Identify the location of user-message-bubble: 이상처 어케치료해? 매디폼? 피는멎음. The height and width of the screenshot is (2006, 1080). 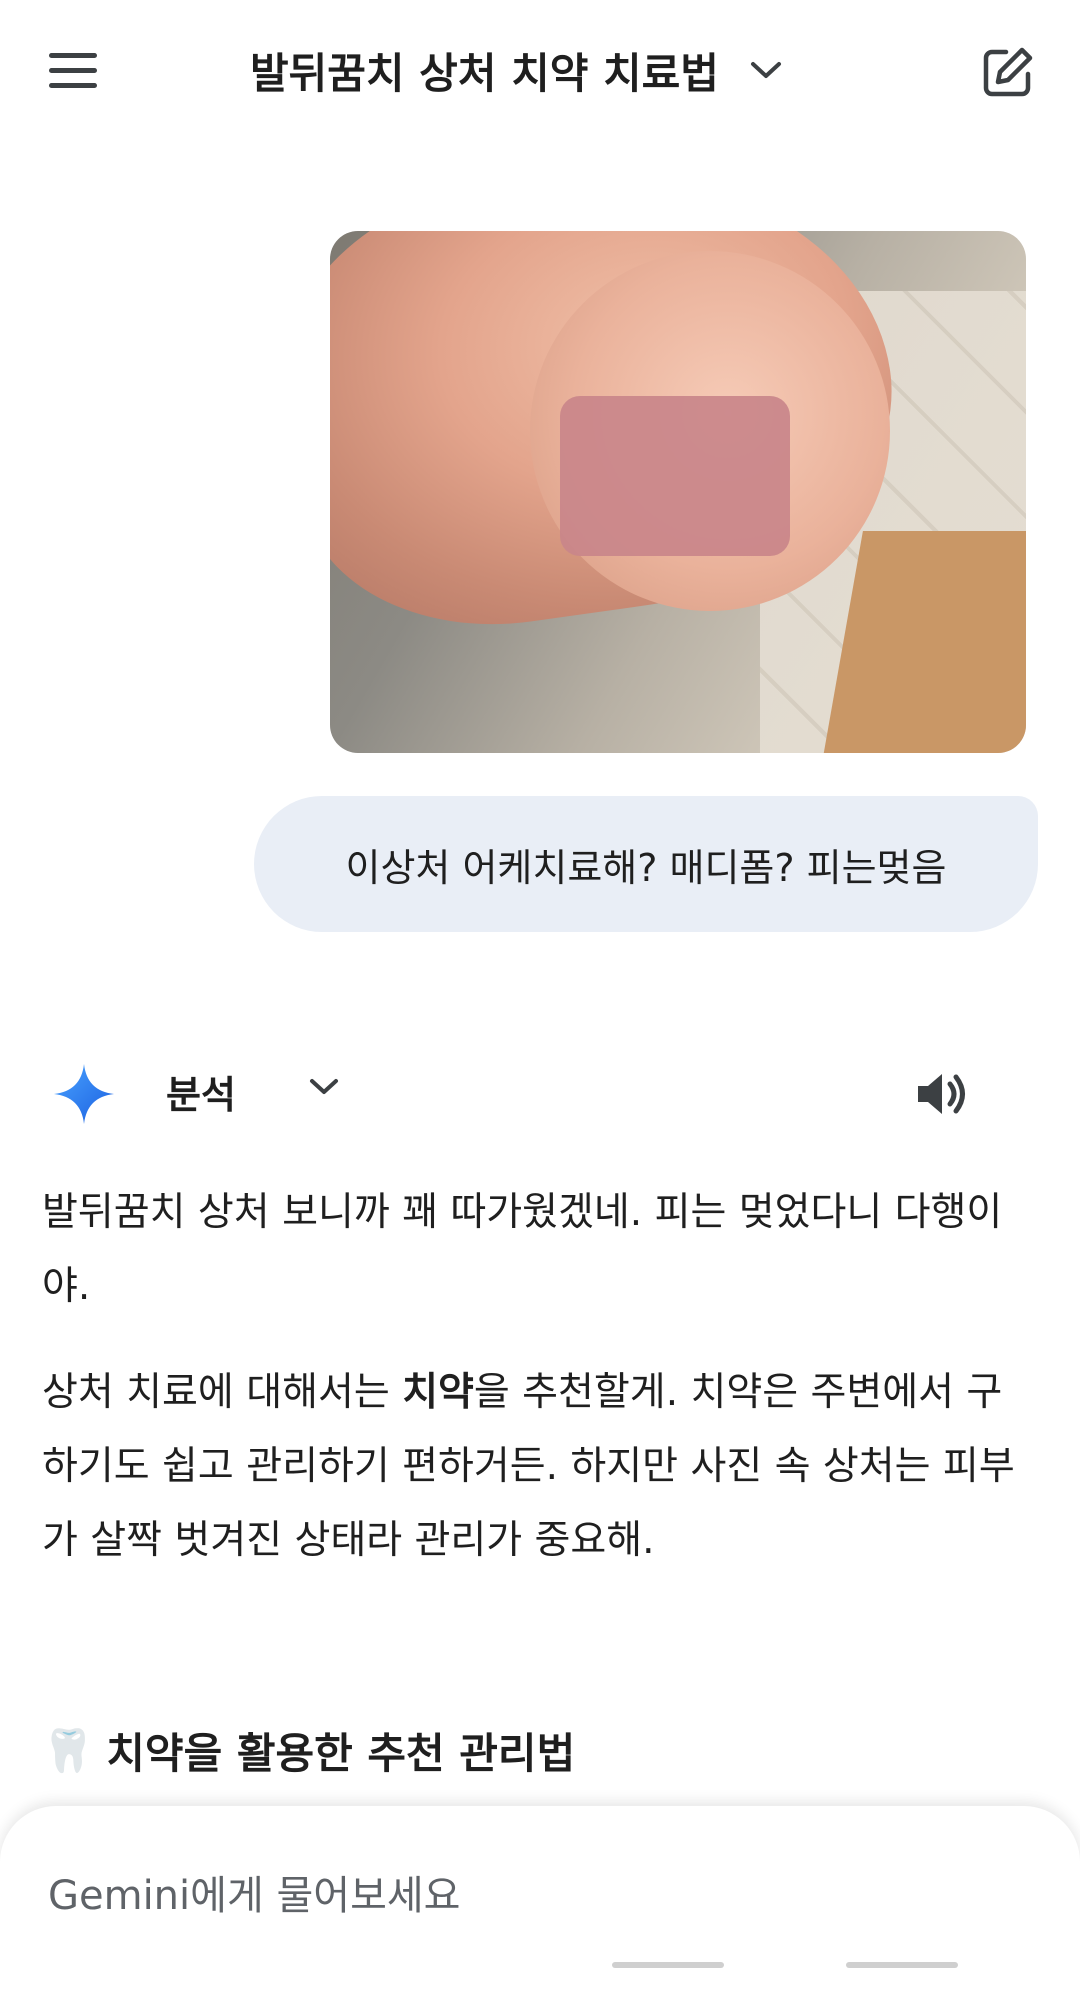
(646, 864).